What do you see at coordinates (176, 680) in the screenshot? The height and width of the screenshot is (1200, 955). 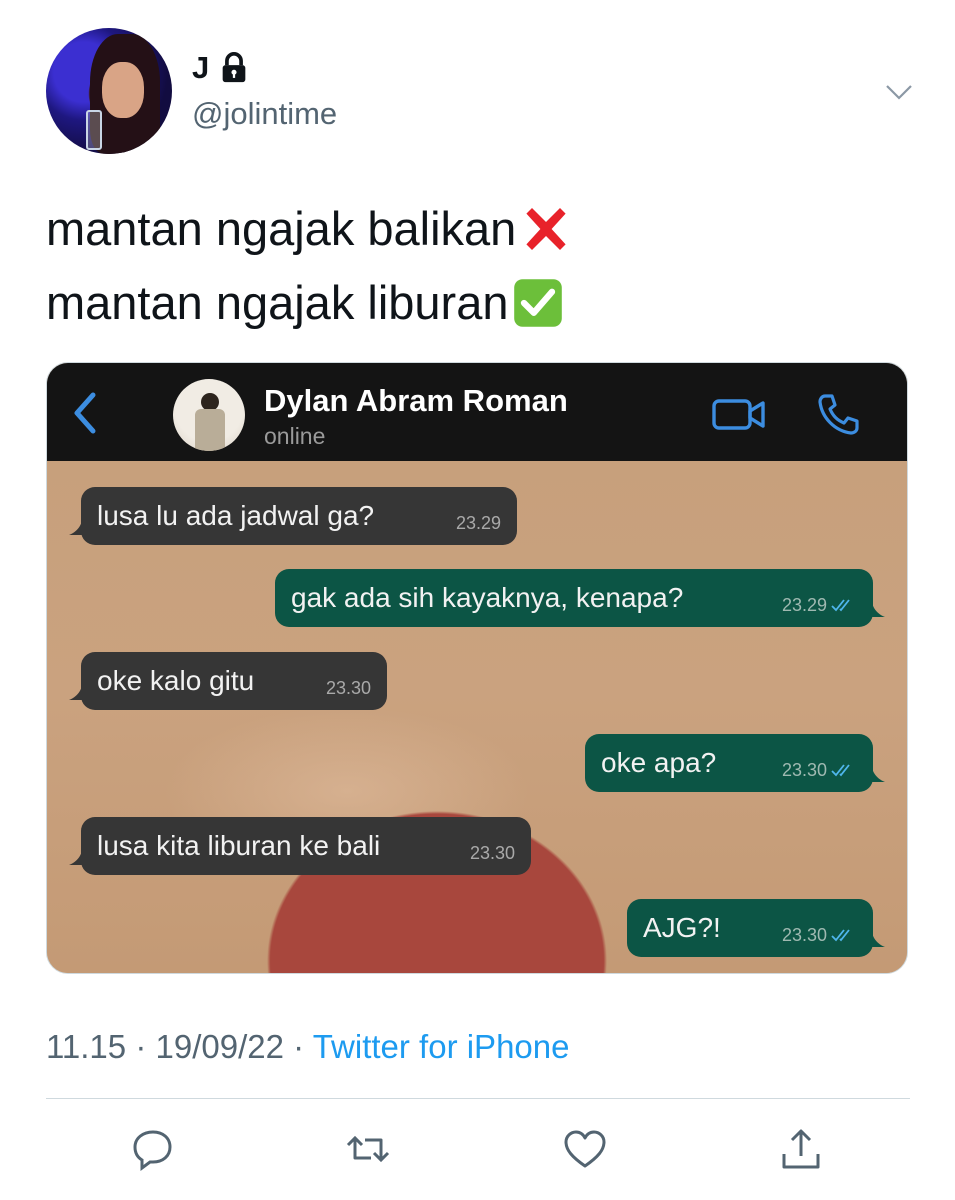 I see `message-text: oke kalo gitu` at bounding box center [176, 680].